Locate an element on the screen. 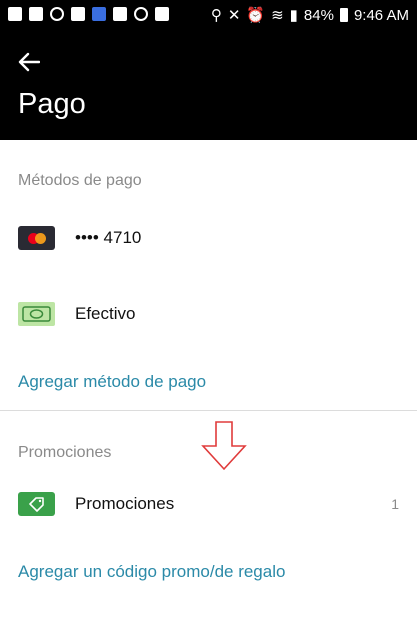  tag-icon is located at coordinates (36, 504).